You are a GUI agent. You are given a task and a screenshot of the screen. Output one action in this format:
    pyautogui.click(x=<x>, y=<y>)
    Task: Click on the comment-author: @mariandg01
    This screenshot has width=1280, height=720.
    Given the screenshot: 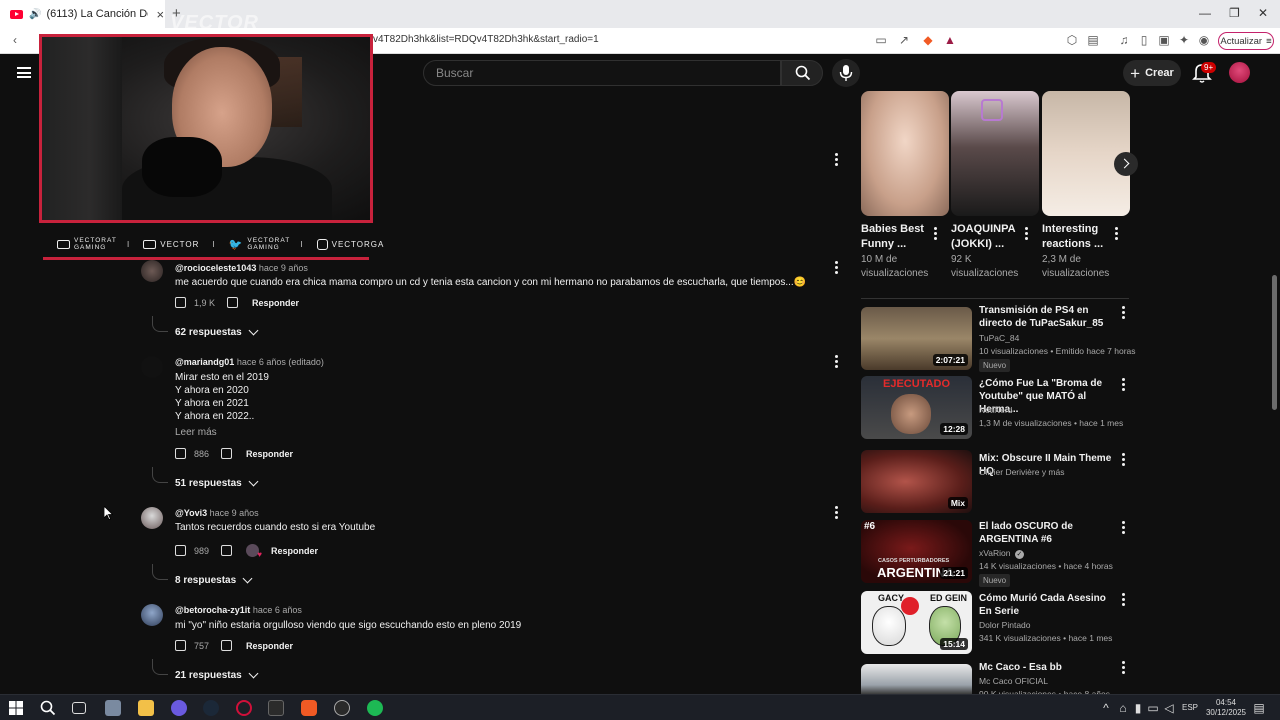 What is the action you would take?
    pyautogui.click(x=204, y=362)
    